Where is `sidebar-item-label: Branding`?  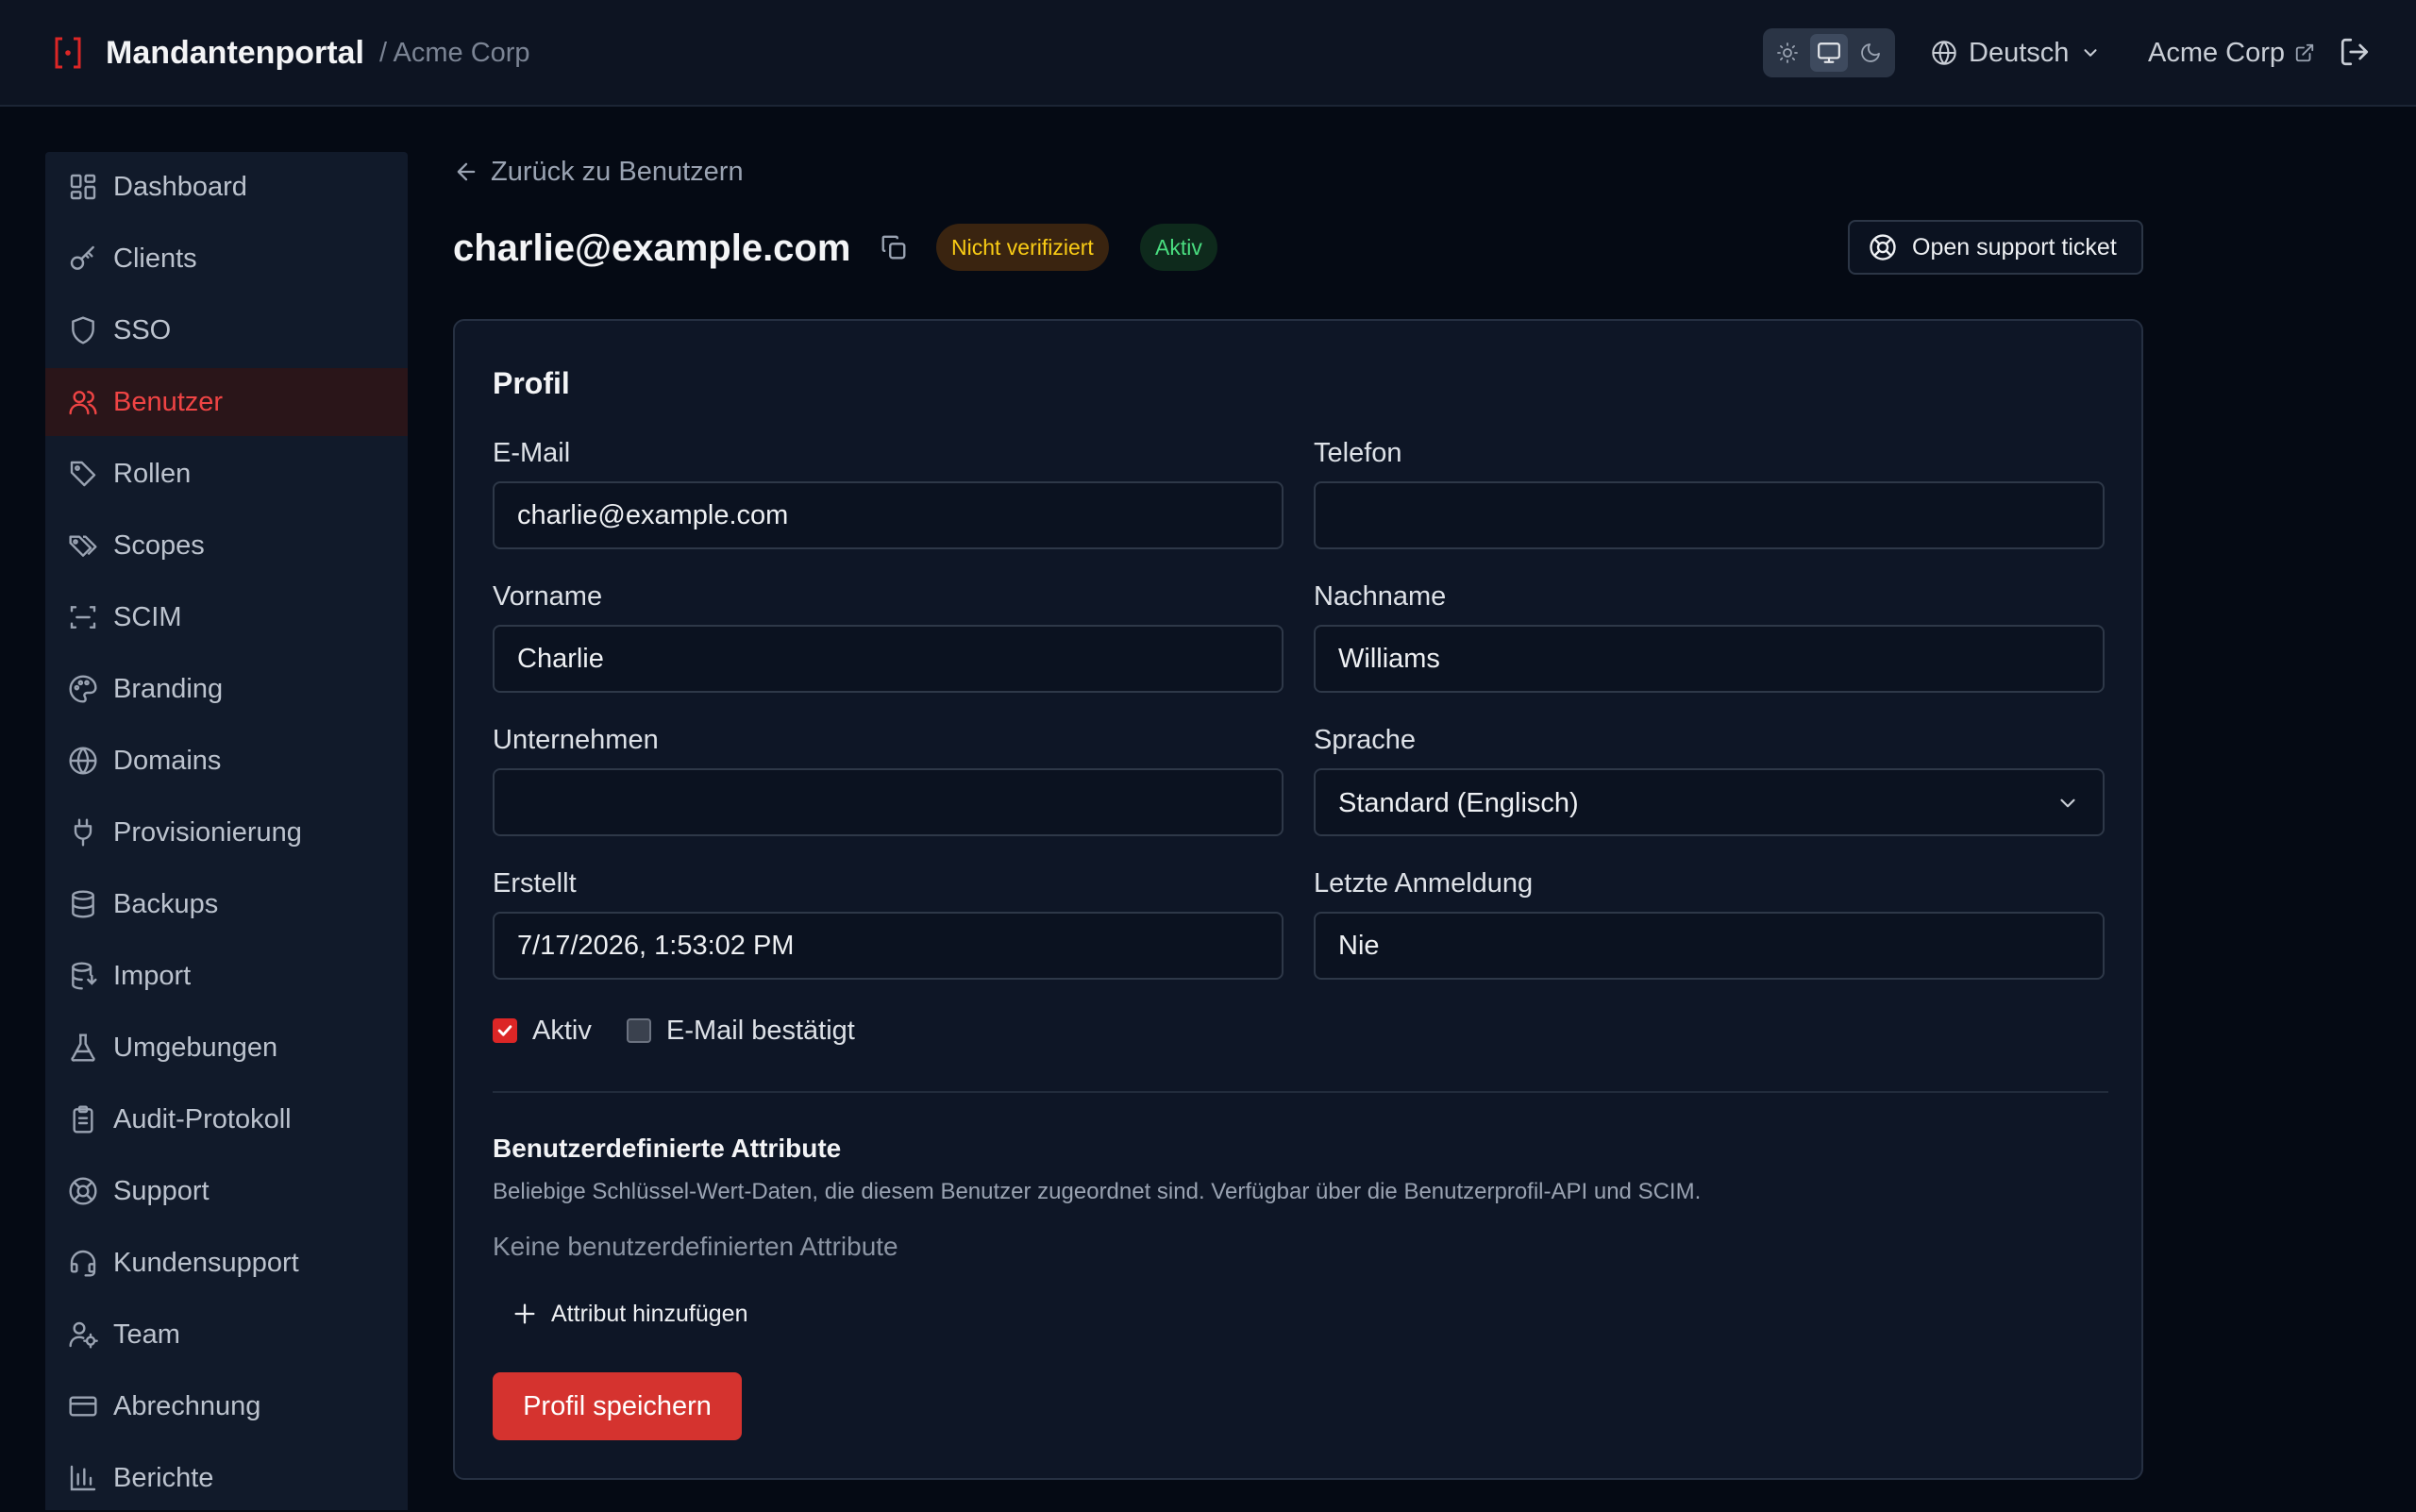
sidebar-item-label: Branding is located at coordinates (168, 689).